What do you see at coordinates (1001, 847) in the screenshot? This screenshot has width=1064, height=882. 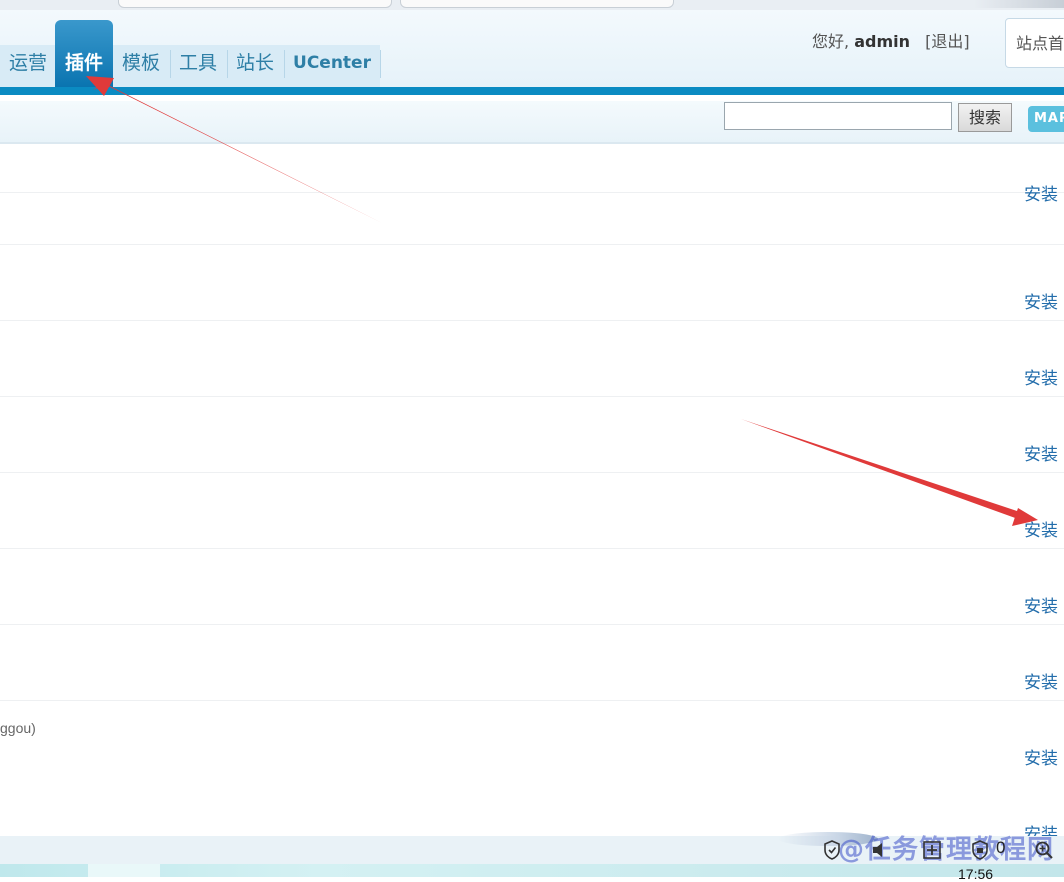 I see `tray-counter: 0` at bounding box center [1001, 847].